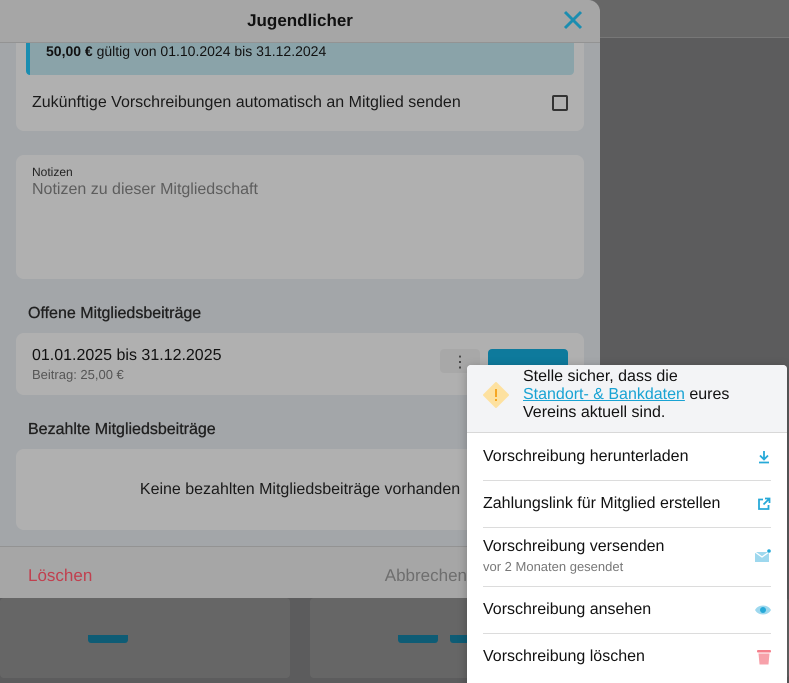 The width and height of the screenshot is (789, 683). What do you see at coordinates (573, 547) in the screenshot?
I see `menu-item-label: Vorschreibung versenden` at bounding box center [573, 547].